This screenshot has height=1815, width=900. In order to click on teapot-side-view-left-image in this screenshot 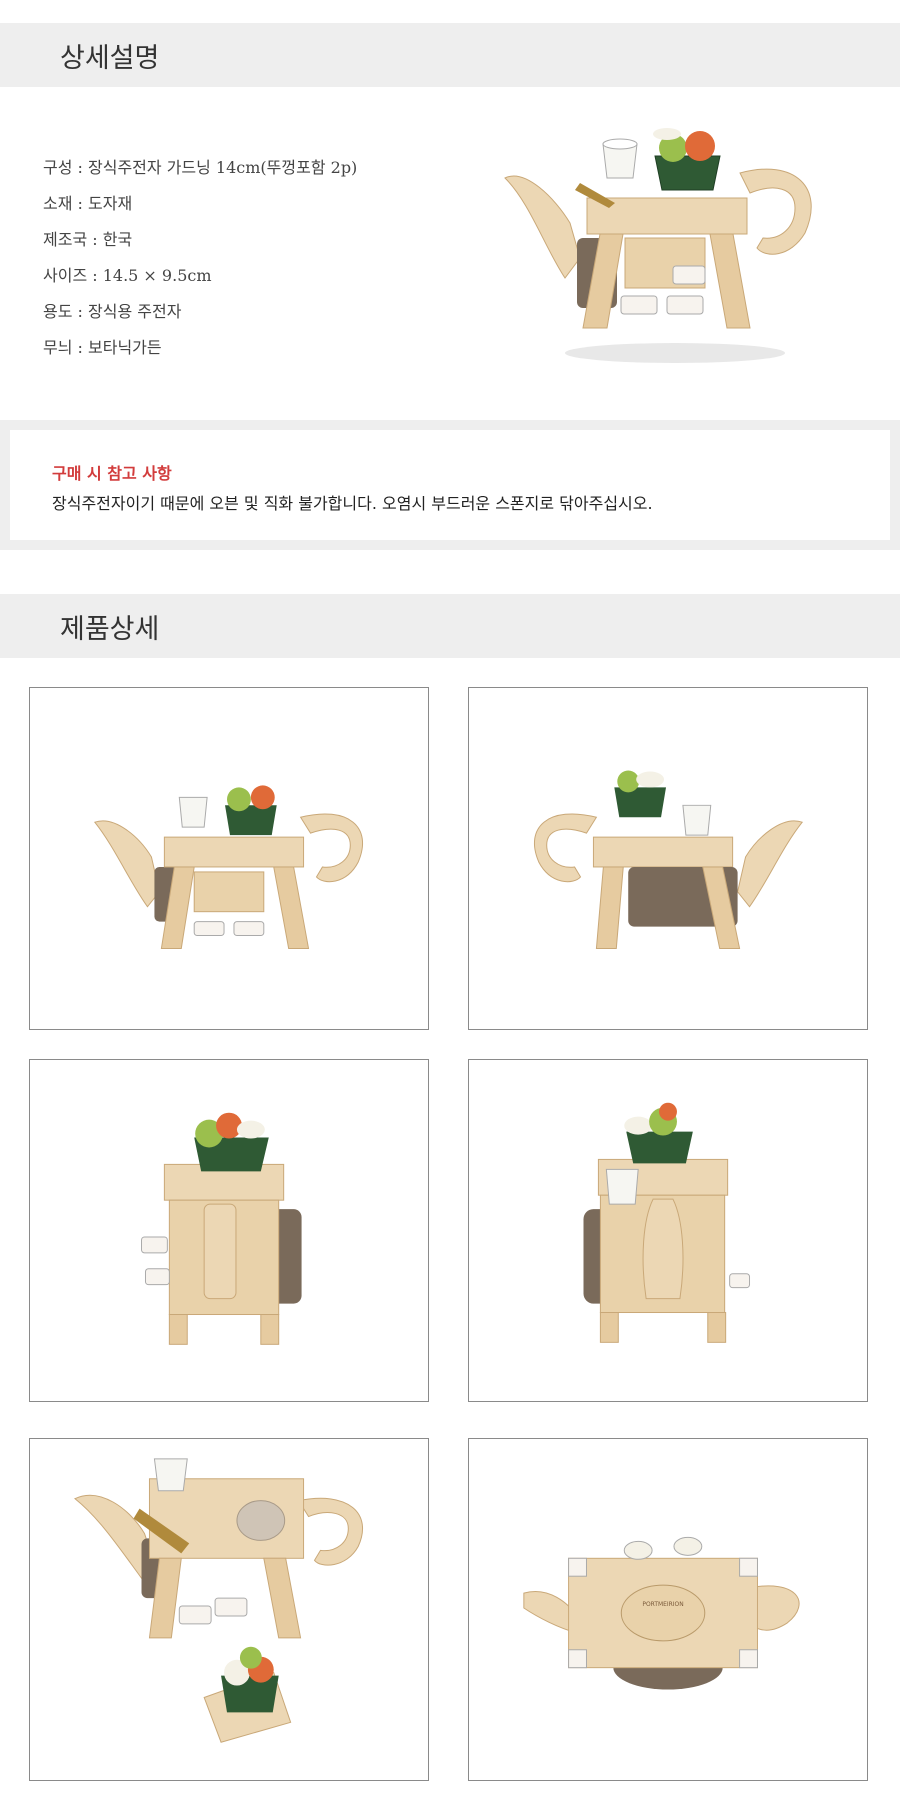, I will do `click(229, 1230)`.